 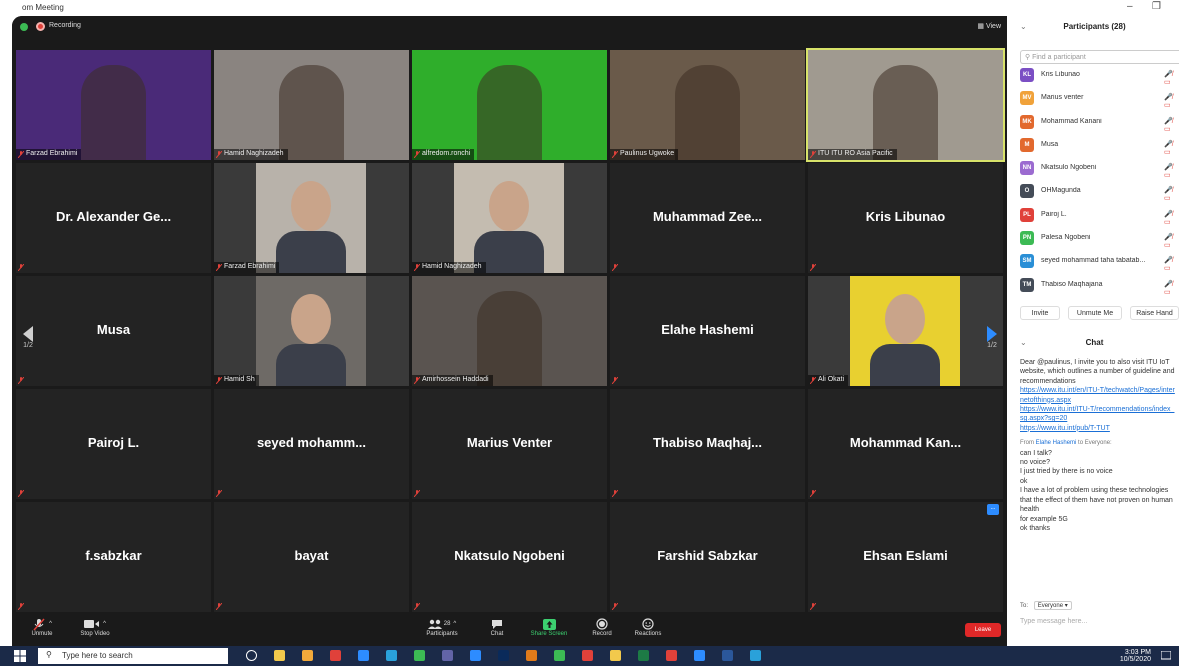 What do you see at coordinates (42, 627) in the screenshot?
I see `unmute-button: ^ Unmute` at bounding box center [42, 627].